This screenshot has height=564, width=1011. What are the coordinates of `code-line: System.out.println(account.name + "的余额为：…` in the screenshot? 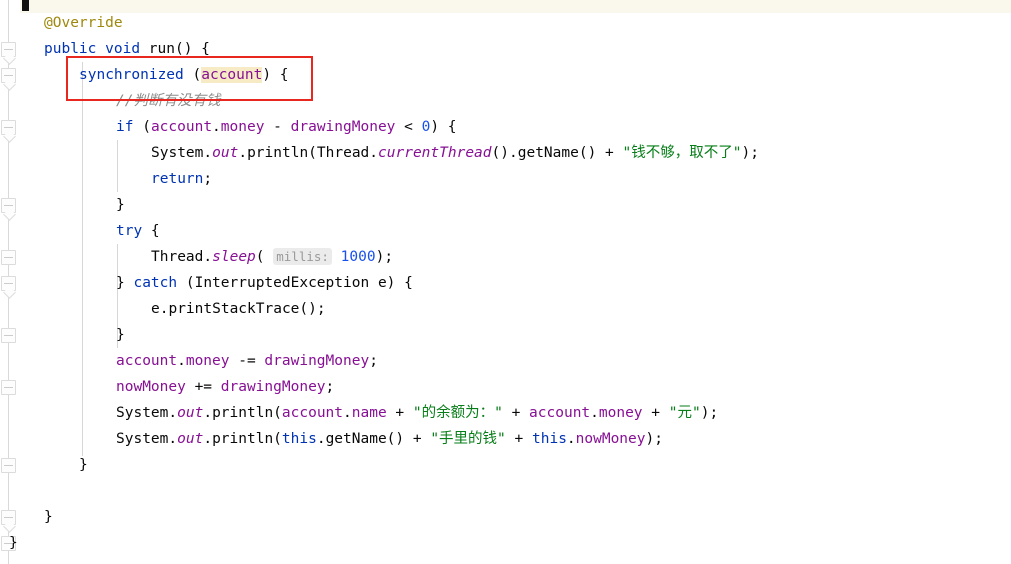 It's located at (359, 413).